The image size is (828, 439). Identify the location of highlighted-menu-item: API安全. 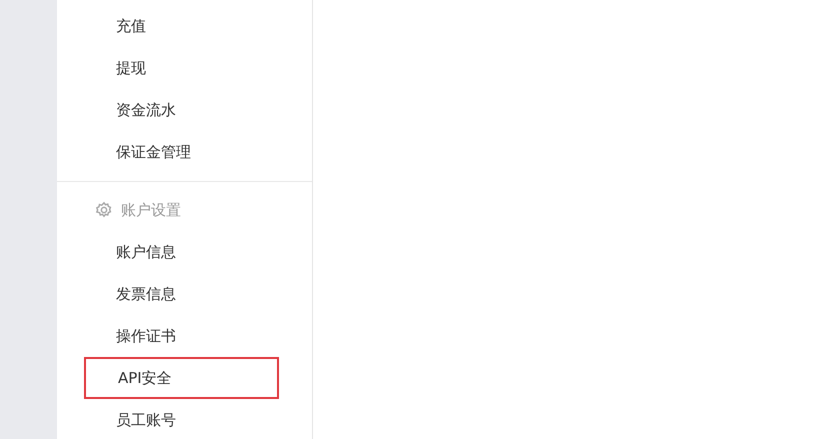
(181, 378).